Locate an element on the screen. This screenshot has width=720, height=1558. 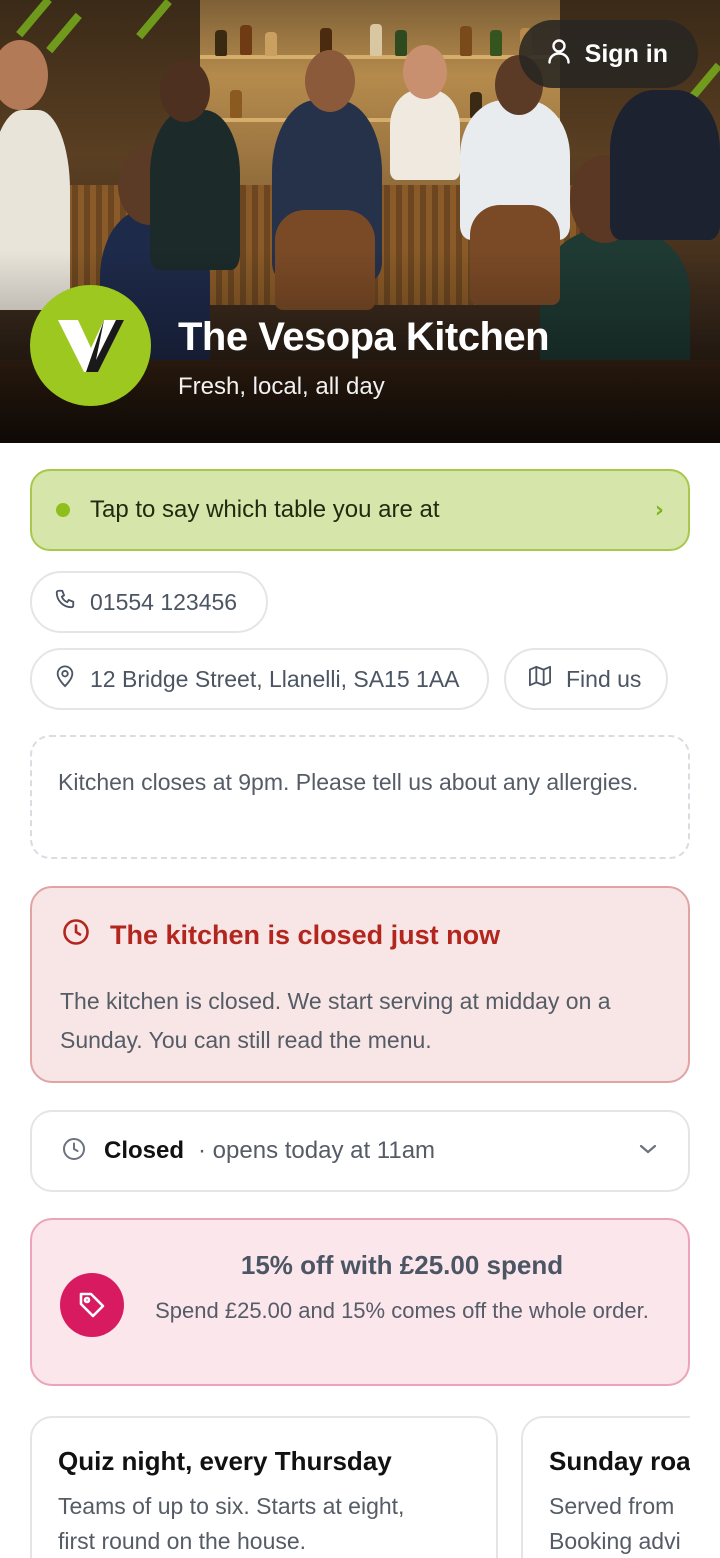
location-pin-icon is located at coordinates (65, 679).